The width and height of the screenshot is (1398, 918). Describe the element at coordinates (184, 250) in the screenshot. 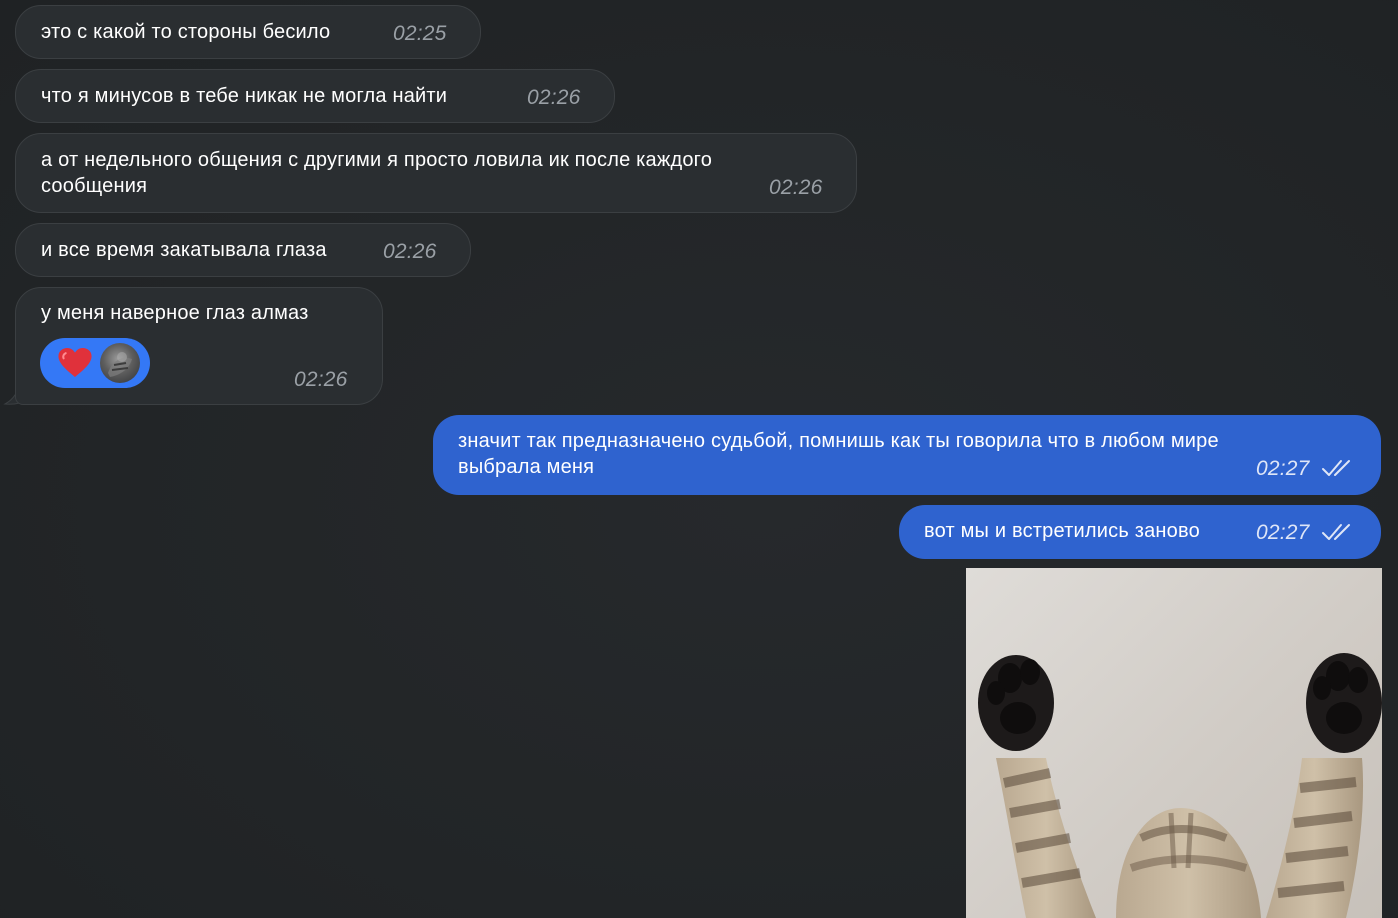

I see `message-text: и все время закатывала глаза` at that location.